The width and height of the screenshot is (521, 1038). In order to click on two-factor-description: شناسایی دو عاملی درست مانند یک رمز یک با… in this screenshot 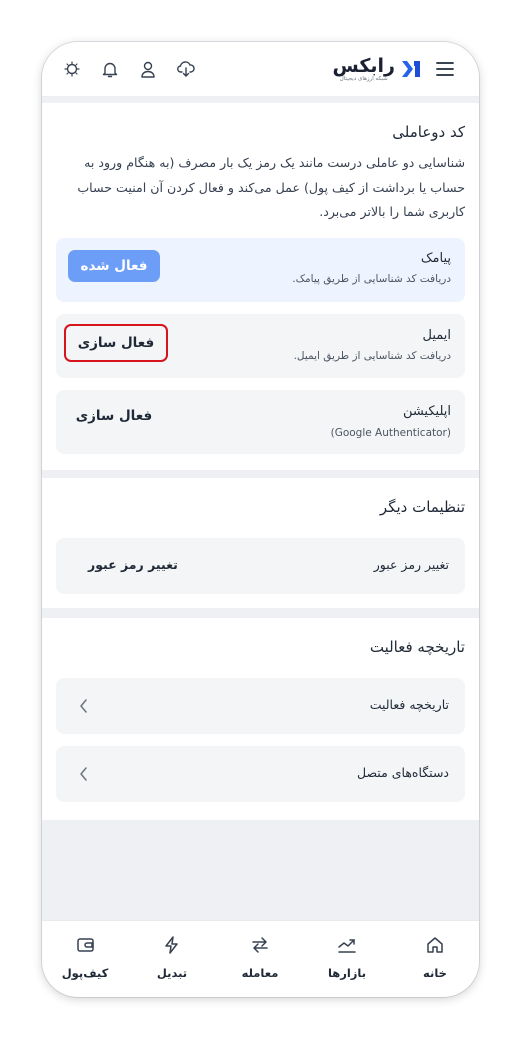, I will do `click(271, 187)`.